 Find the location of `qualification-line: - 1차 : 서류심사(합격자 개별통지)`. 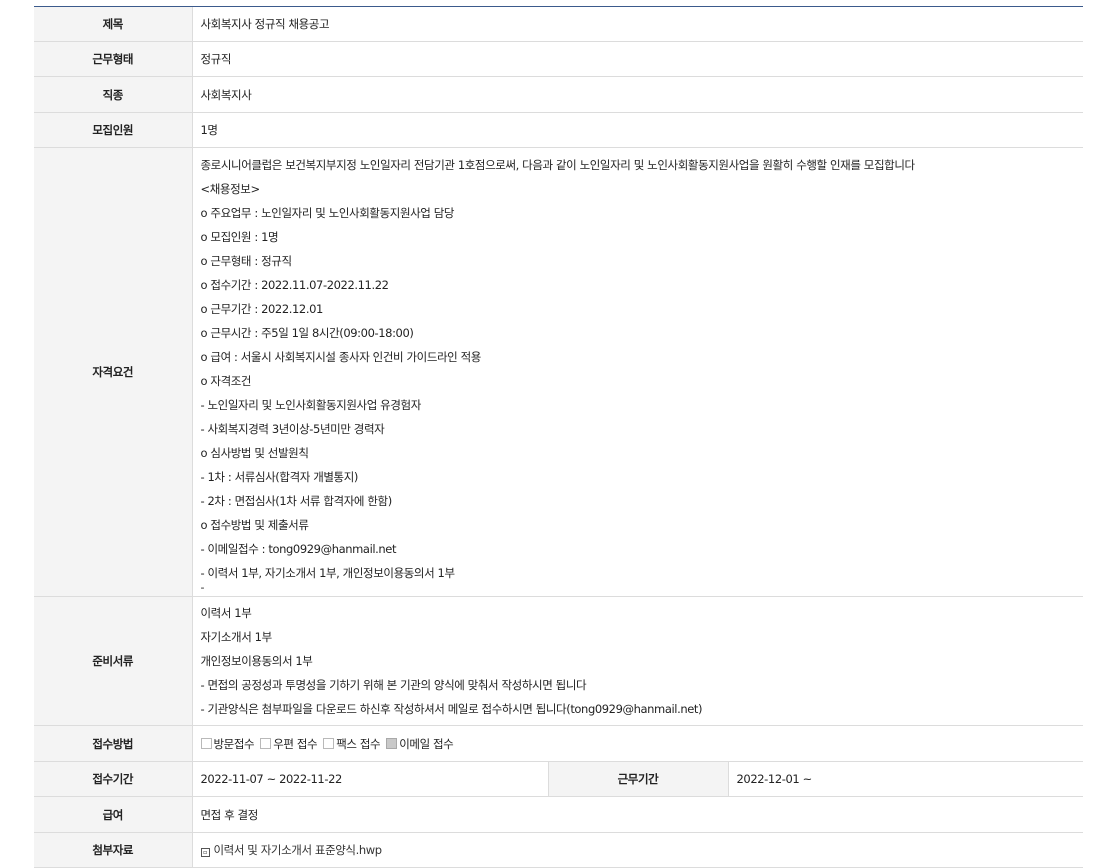

qualification-line: - 1차 : 서류심사(합격자 개별통지) is located at coordinates (279, 477).